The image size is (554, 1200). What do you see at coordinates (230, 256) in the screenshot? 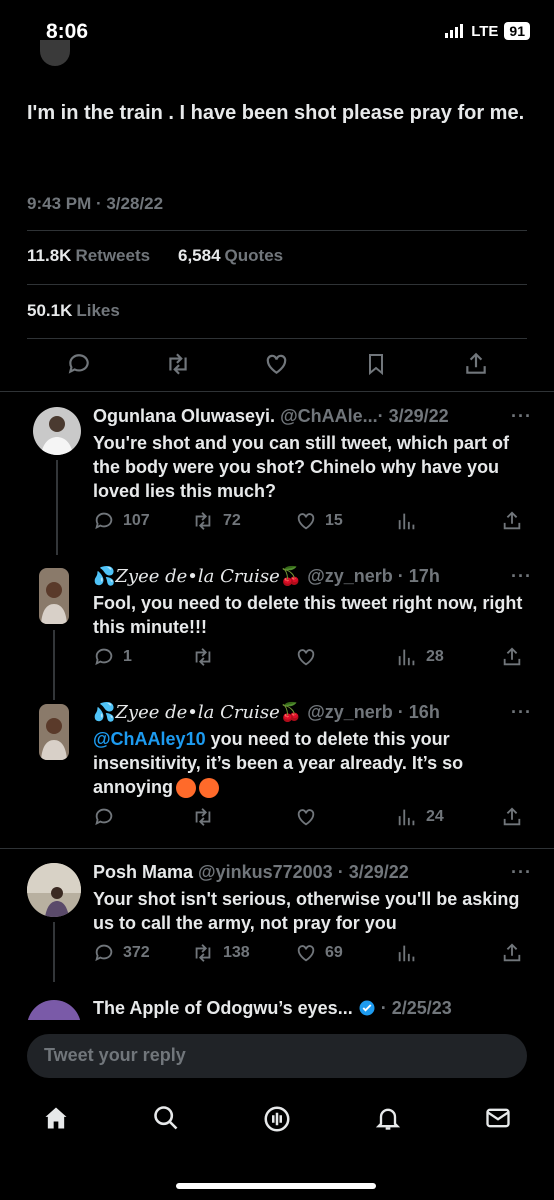
I see `quotes-stat: 6,584 Quotes` at bounding box center [230, 256].